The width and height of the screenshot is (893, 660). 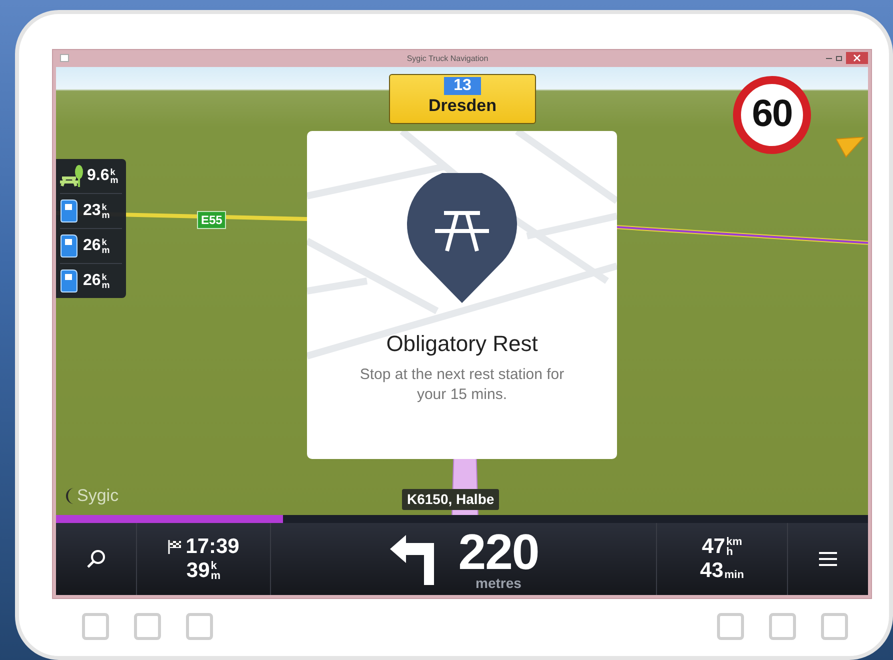 I want to click on street-label: K6150, Halbe, so click(x=451, y=499).